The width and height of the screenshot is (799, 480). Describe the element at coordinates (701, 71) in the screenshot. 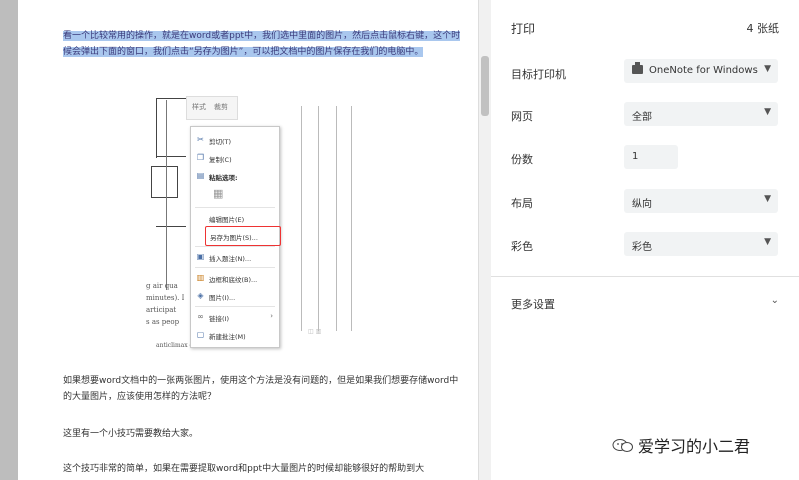

I see `destination-select: OneNote for Windows ▼` at that location.